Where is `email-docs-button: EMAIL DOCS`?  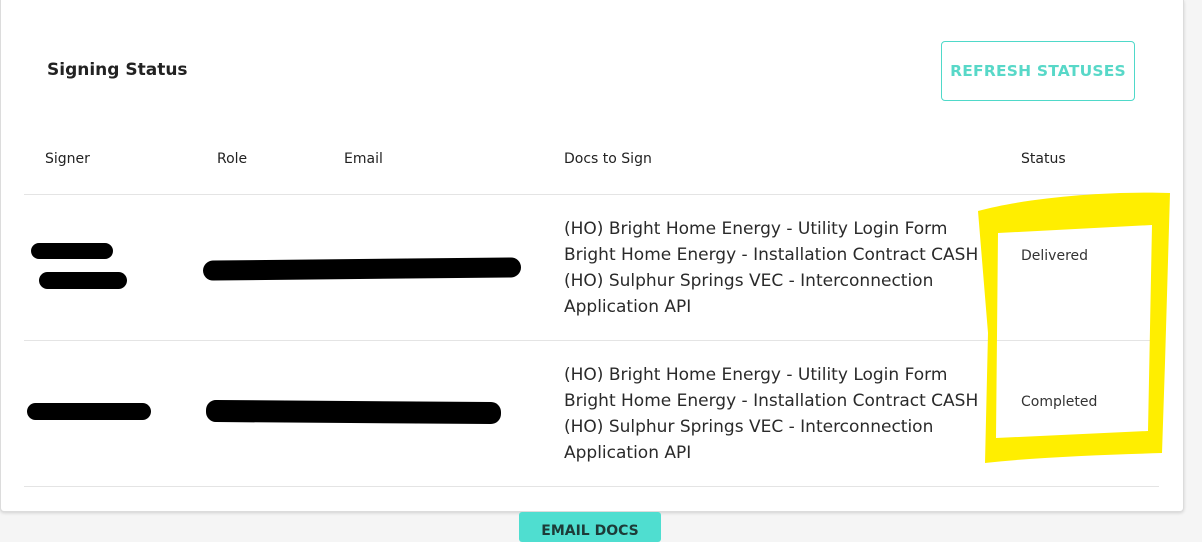 email-docs-button: EMAIL DOCS is located at coordinates (590, 527).